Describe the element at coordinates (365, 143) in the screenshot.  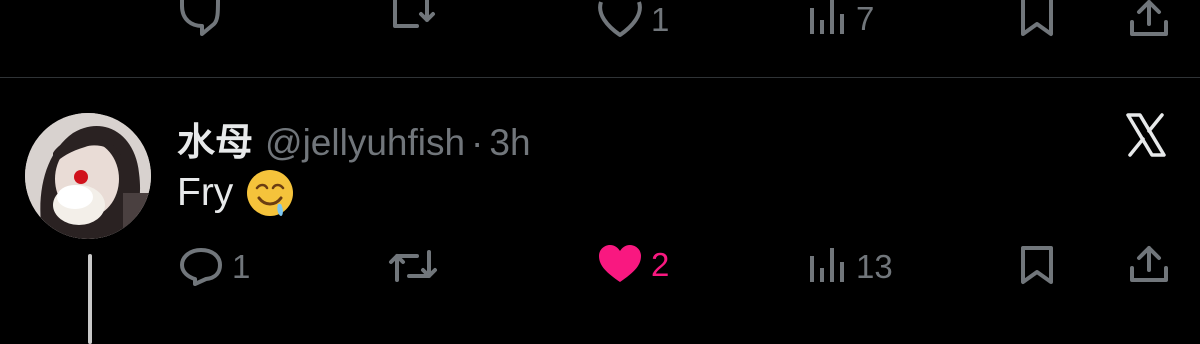
I see `handle: @jellyuhfish` at that location.